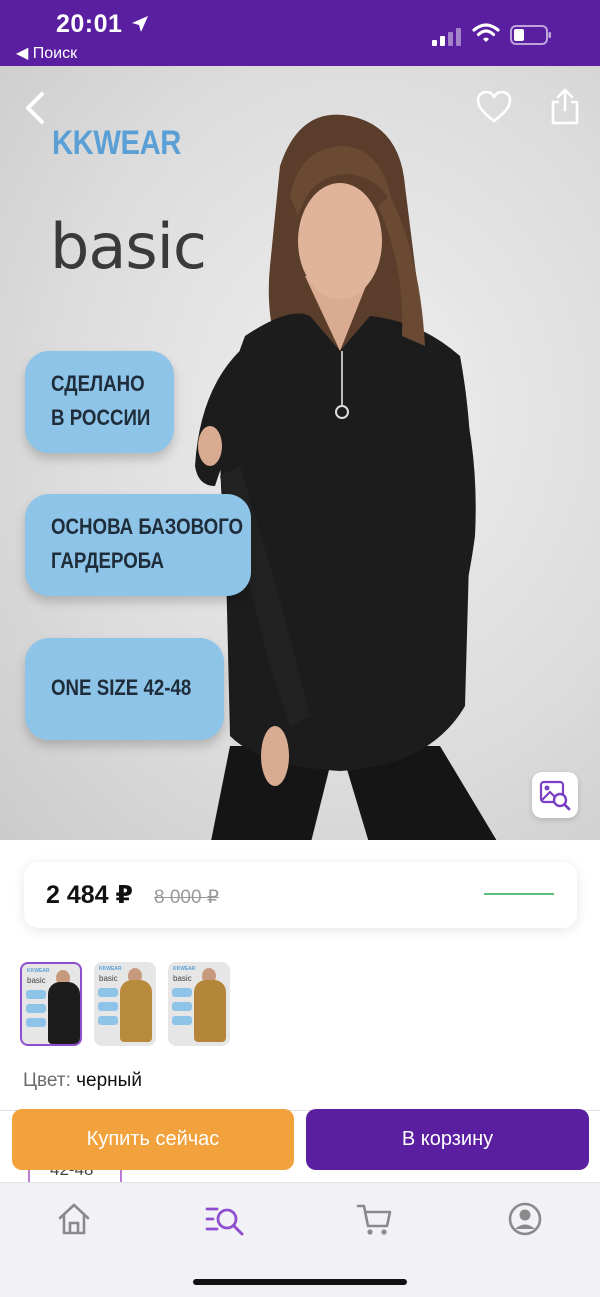 This screenshot has width=600, height=1297. Describe the element at coordinates (147, 526) in the screenshot. I see `badge-line: ОСНОВА БАЗОВОГО` at that location.